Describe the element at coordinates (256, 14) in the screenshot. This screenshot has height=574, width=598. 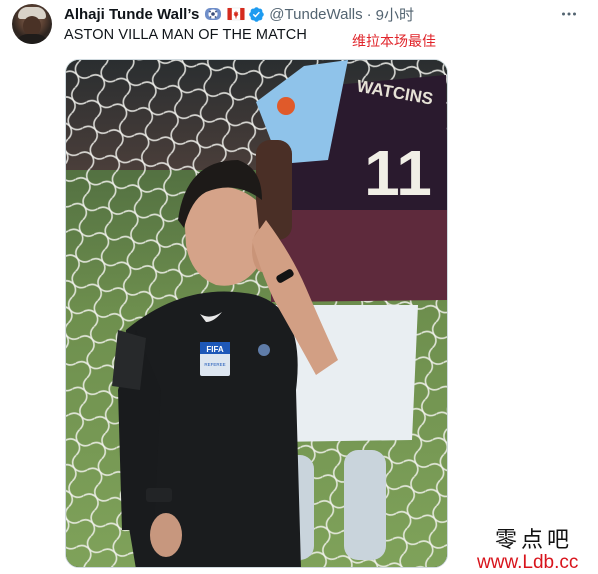
I see `verified-badge-icon` at that location.